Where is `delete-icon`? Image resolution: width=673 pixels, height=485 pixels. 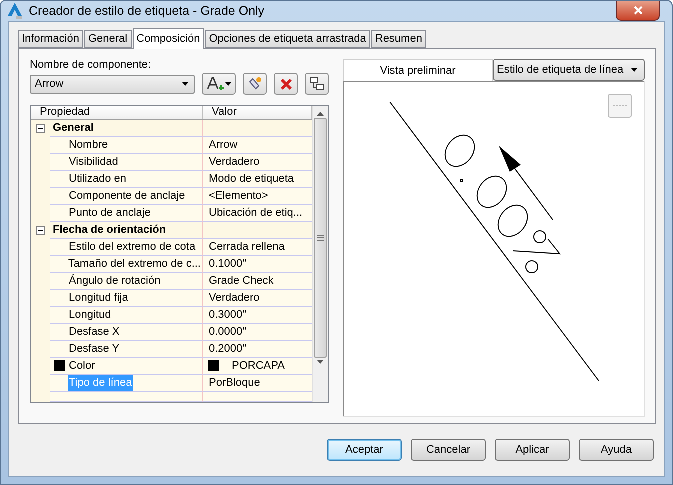 delete-icon is located at coordinates (286, 84).